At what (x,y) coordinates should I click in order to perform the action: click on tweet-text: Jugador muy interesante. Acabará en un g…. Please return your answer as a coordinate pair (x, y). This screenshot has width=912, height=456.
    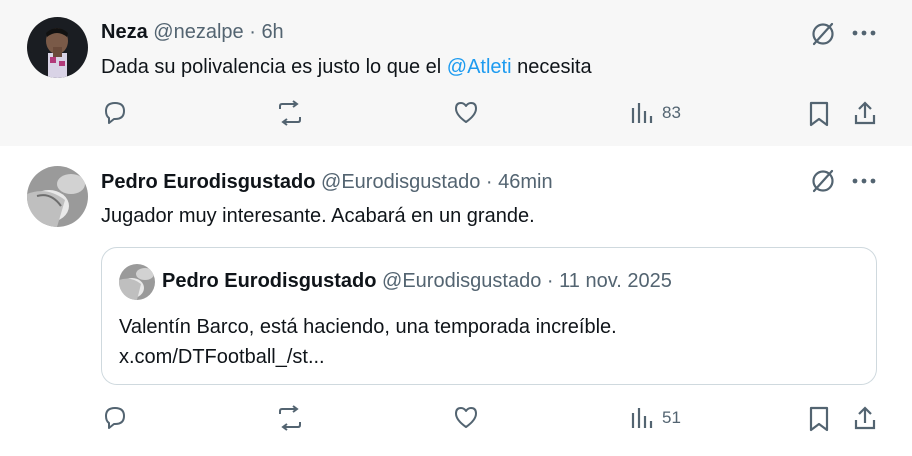
    Looking at the image, I should click on (318, 216).